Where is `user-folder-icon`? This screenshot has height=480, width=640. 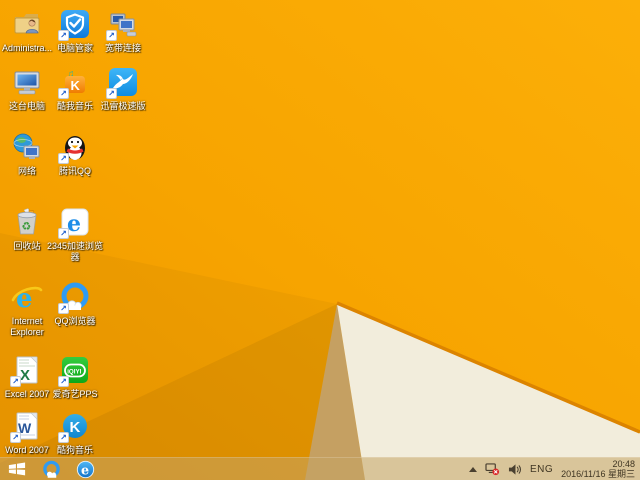
user-folder-icon is located at coordinates (27, 24).